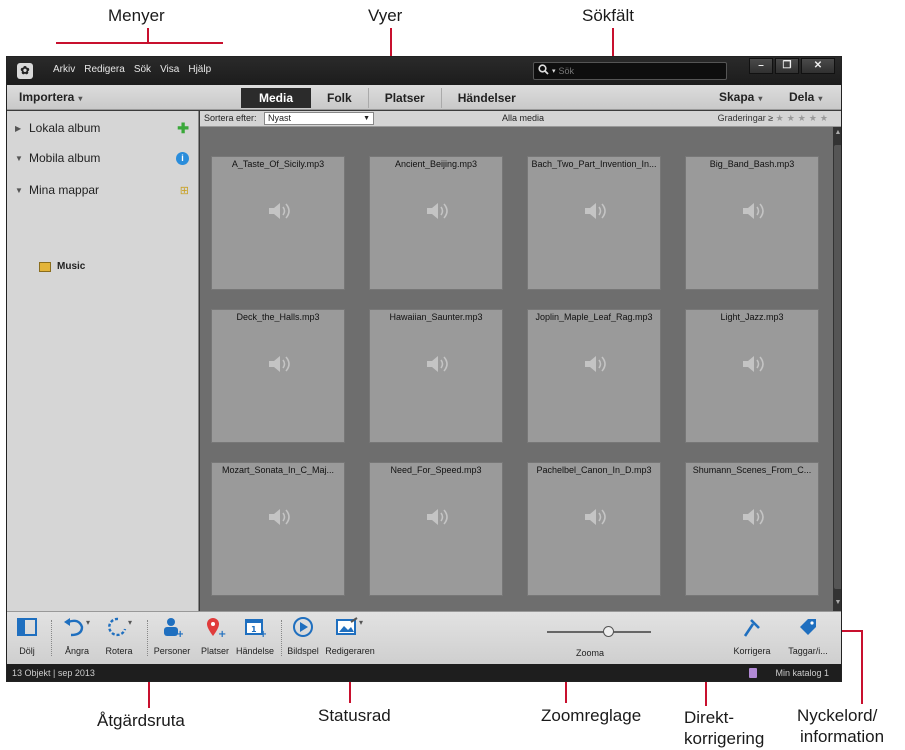  I want to click on media-file-name: Hawaiian_Saunter.mp3, so click(436, 317).